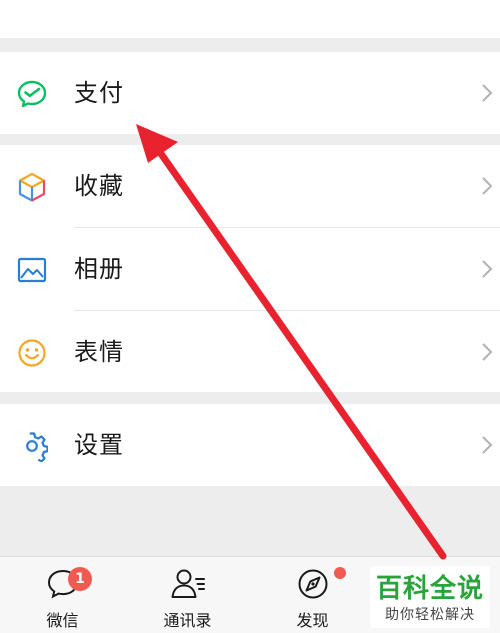  What do you see at coordinates (99, 186) in the screenshot?
I see `menu-item-label: 收藏` at bounding box center [99, 186].